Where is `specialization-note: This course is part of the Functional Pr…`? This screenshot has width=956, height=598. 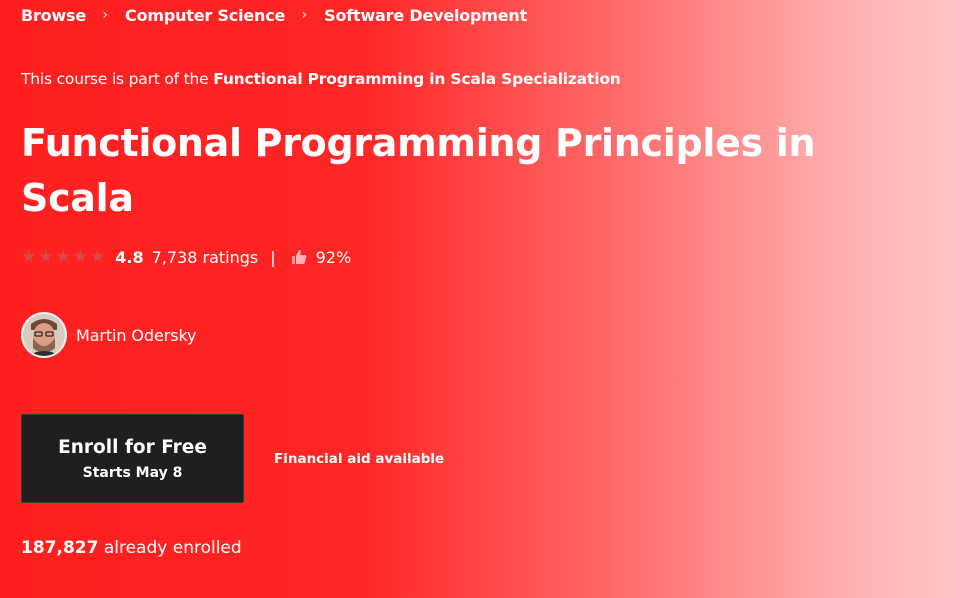 specialization-note: This course is part of the Functional Pr… is located at coordinates (321, 79).